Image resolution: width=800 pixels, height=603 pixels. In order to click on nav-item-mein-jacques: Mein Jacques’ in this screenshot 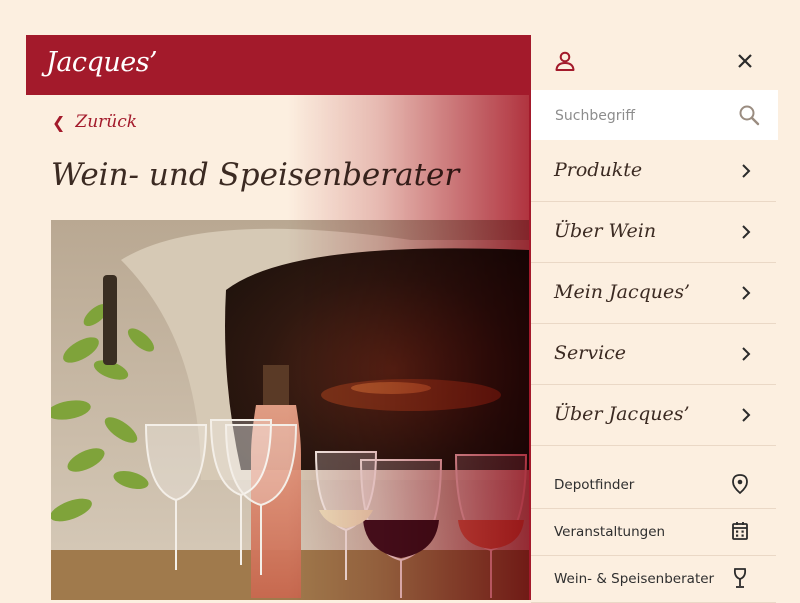, I will do `click(653, 293)`.